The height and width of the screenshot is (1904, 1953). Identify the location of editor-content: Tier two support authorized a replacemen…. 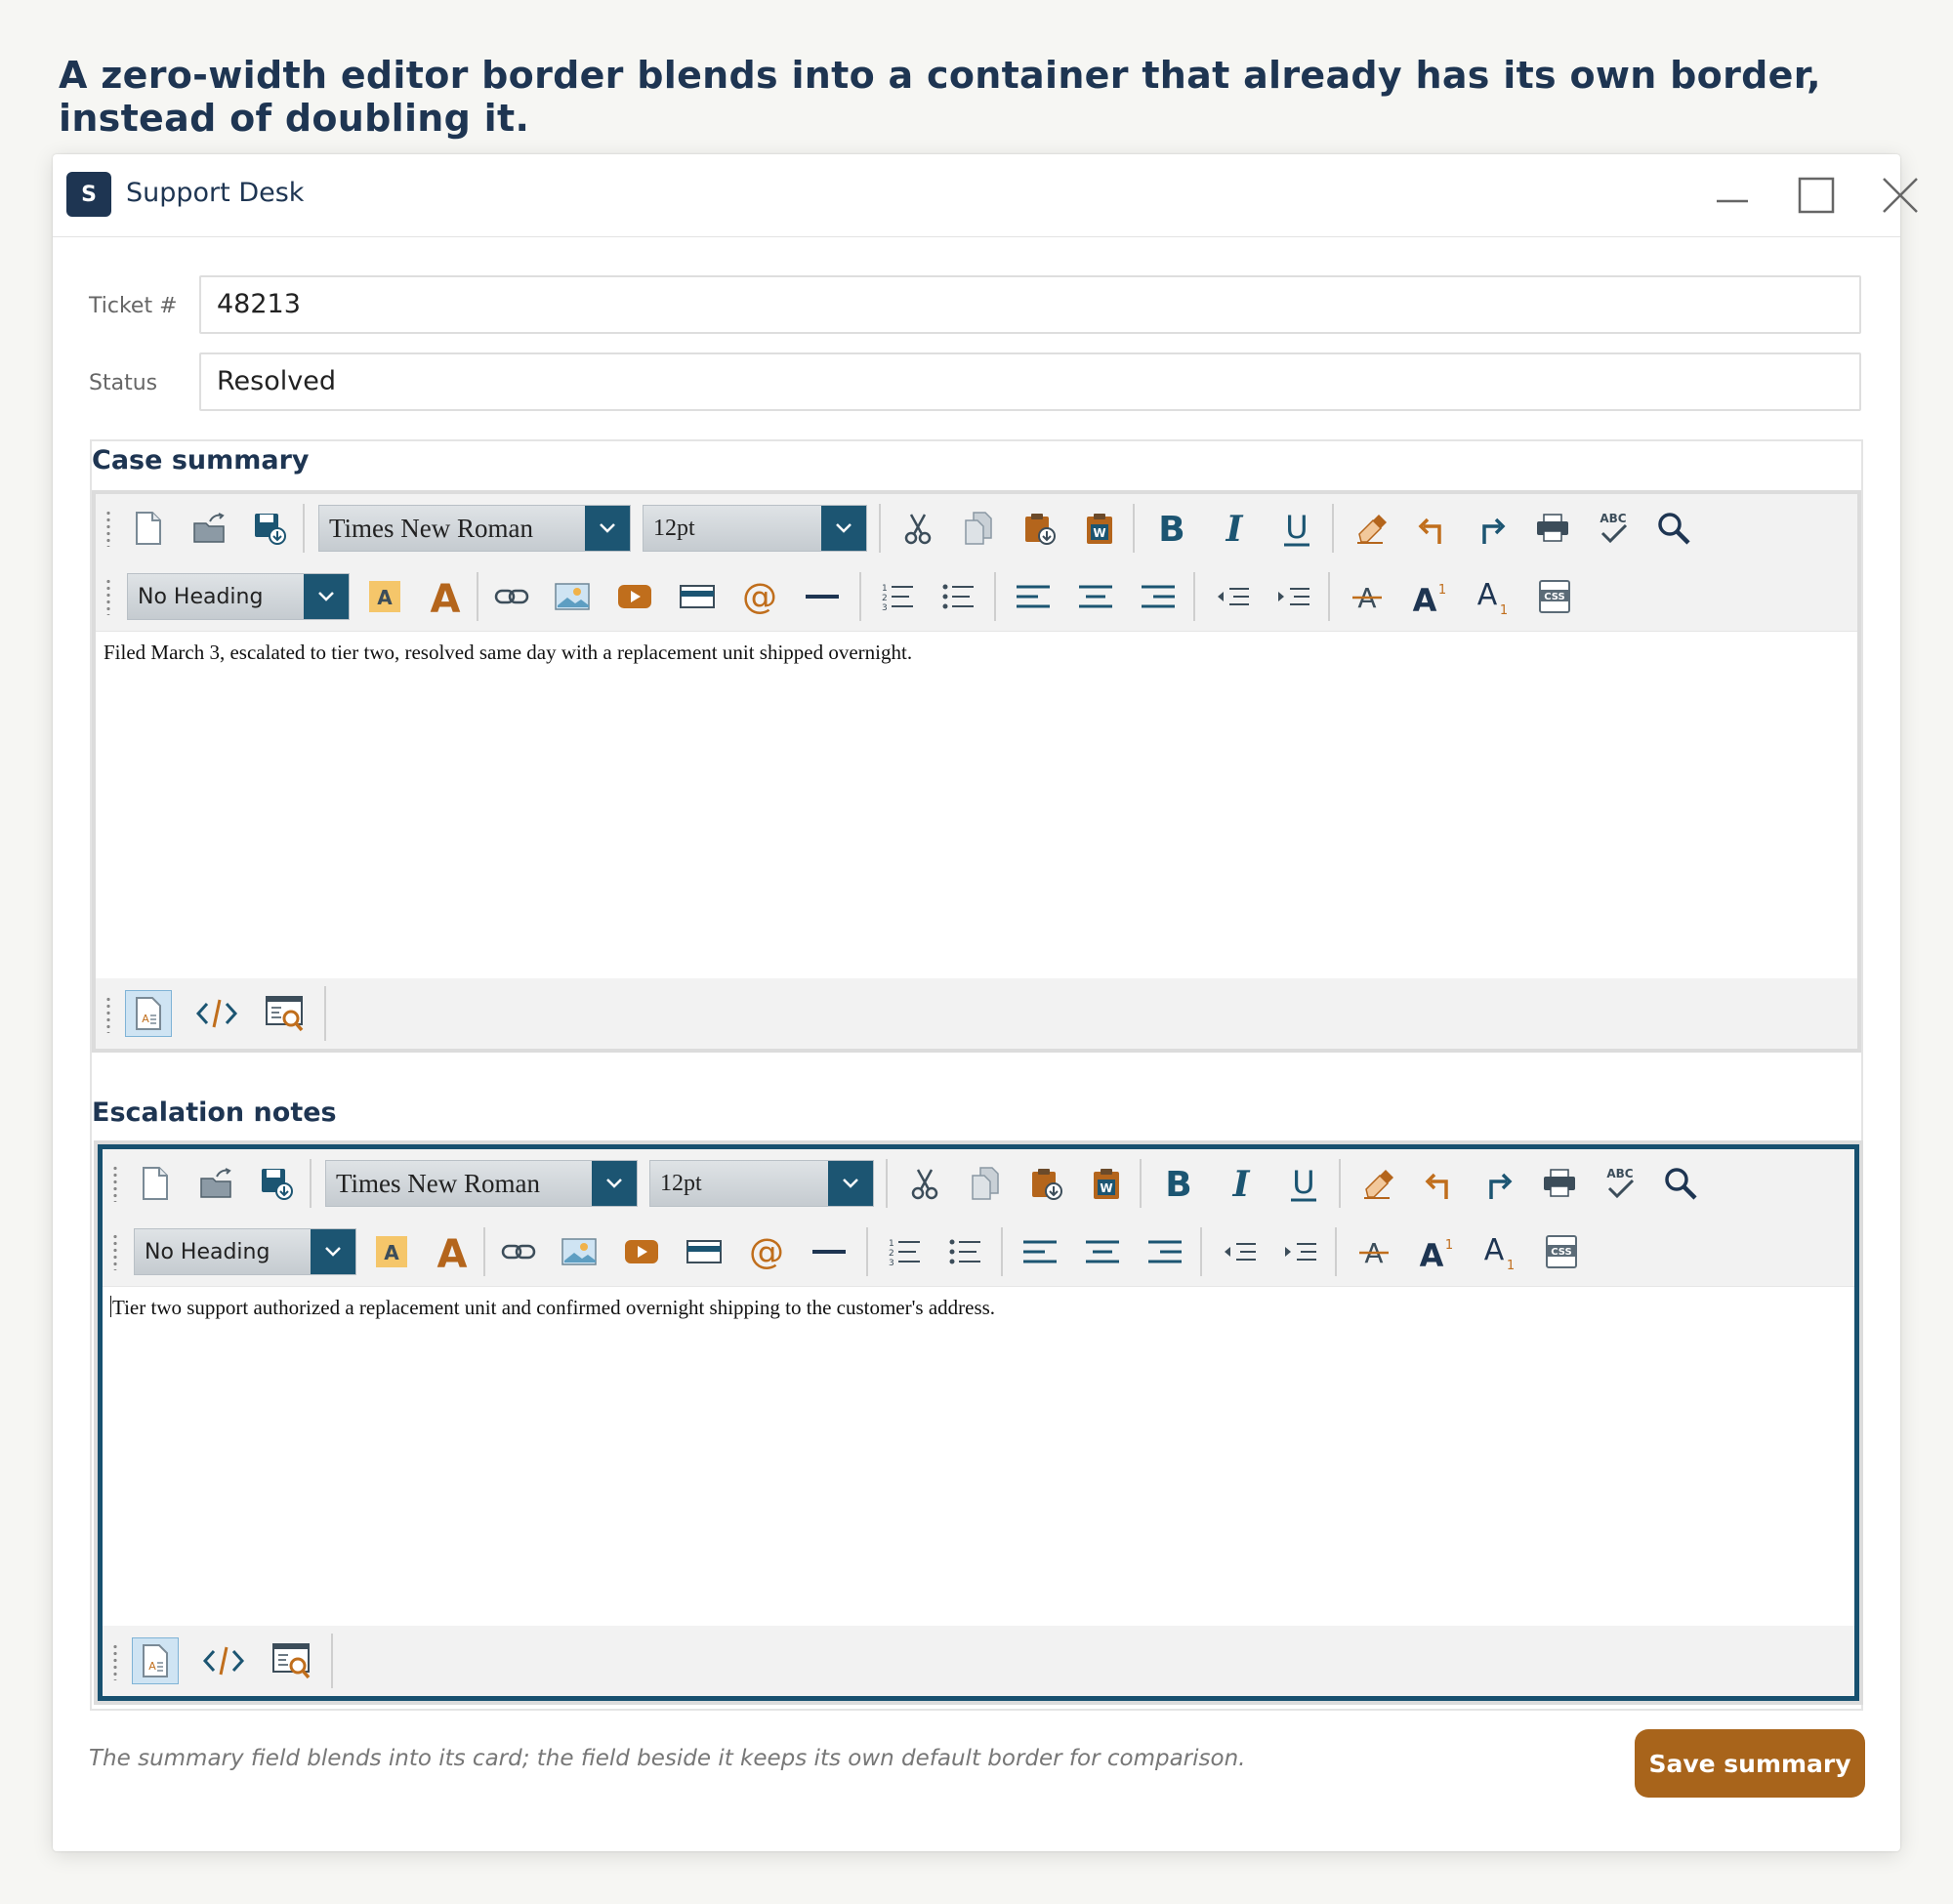
(978, 1308).